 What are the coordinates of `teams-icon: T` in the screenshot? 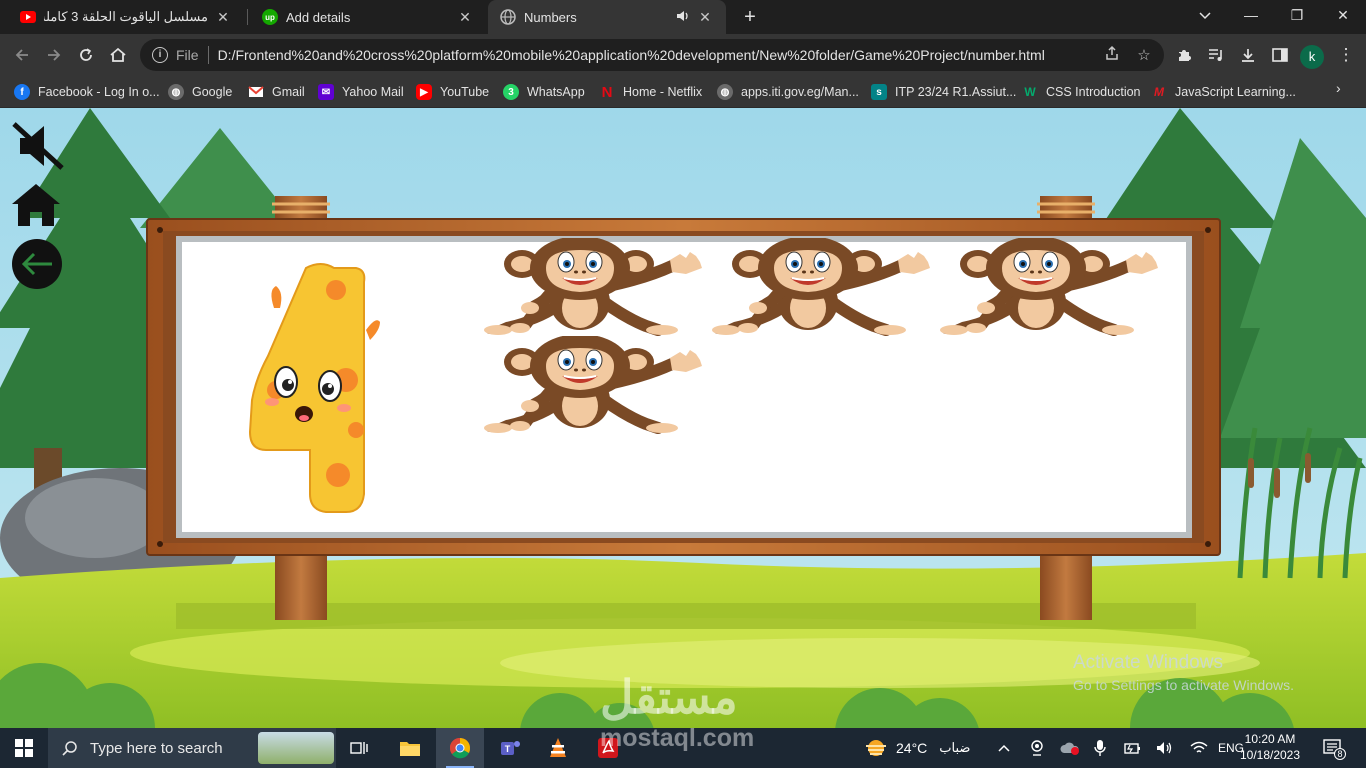 It's located at (510, 748).